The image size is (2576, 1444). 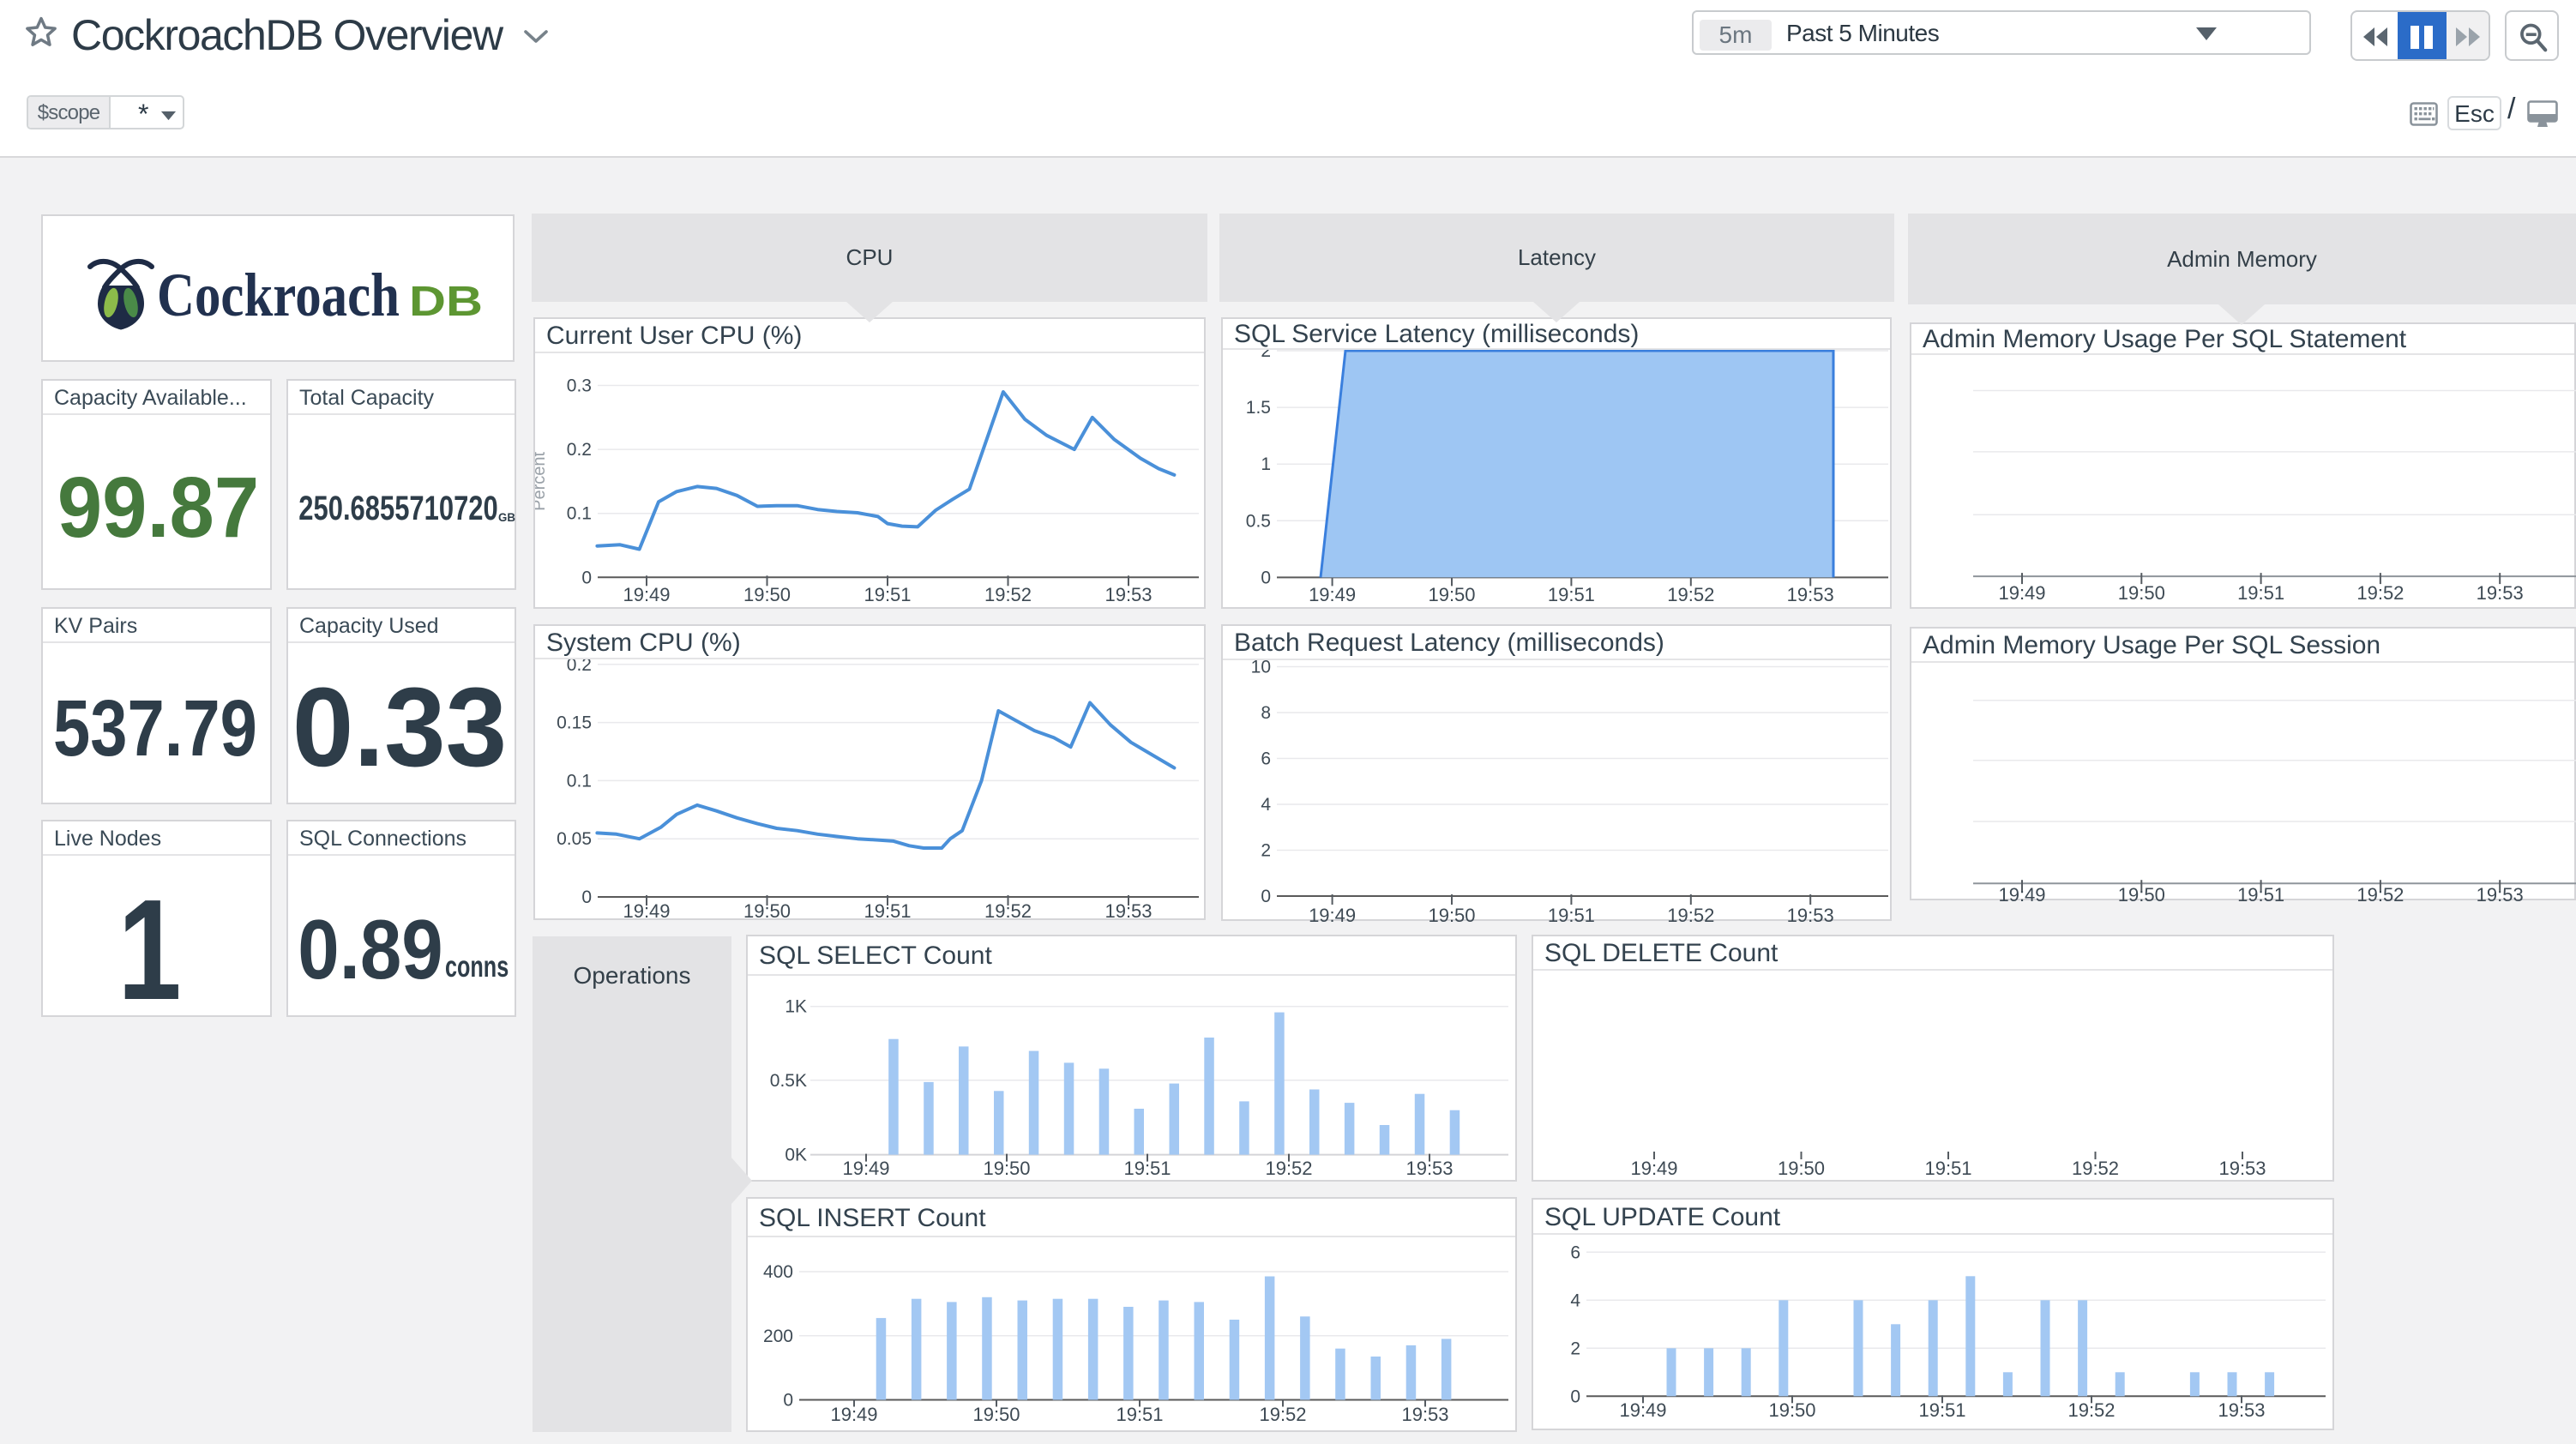 I want to click on svg-text: 0.05, so click(x=574, y=839).